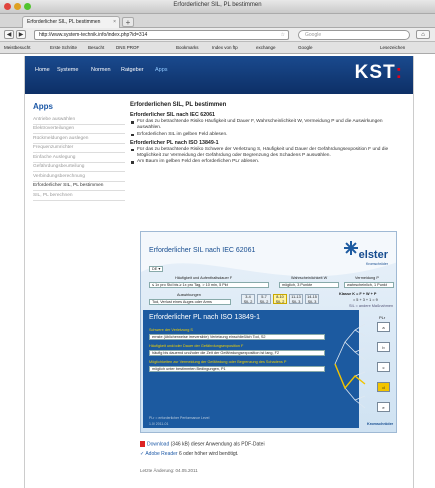 This screenshot has width=435, height=488. Describe the element at coordinates (309, 285) in the screenshot. I see `probability-select: möglich, 3 Punkte` at that location.